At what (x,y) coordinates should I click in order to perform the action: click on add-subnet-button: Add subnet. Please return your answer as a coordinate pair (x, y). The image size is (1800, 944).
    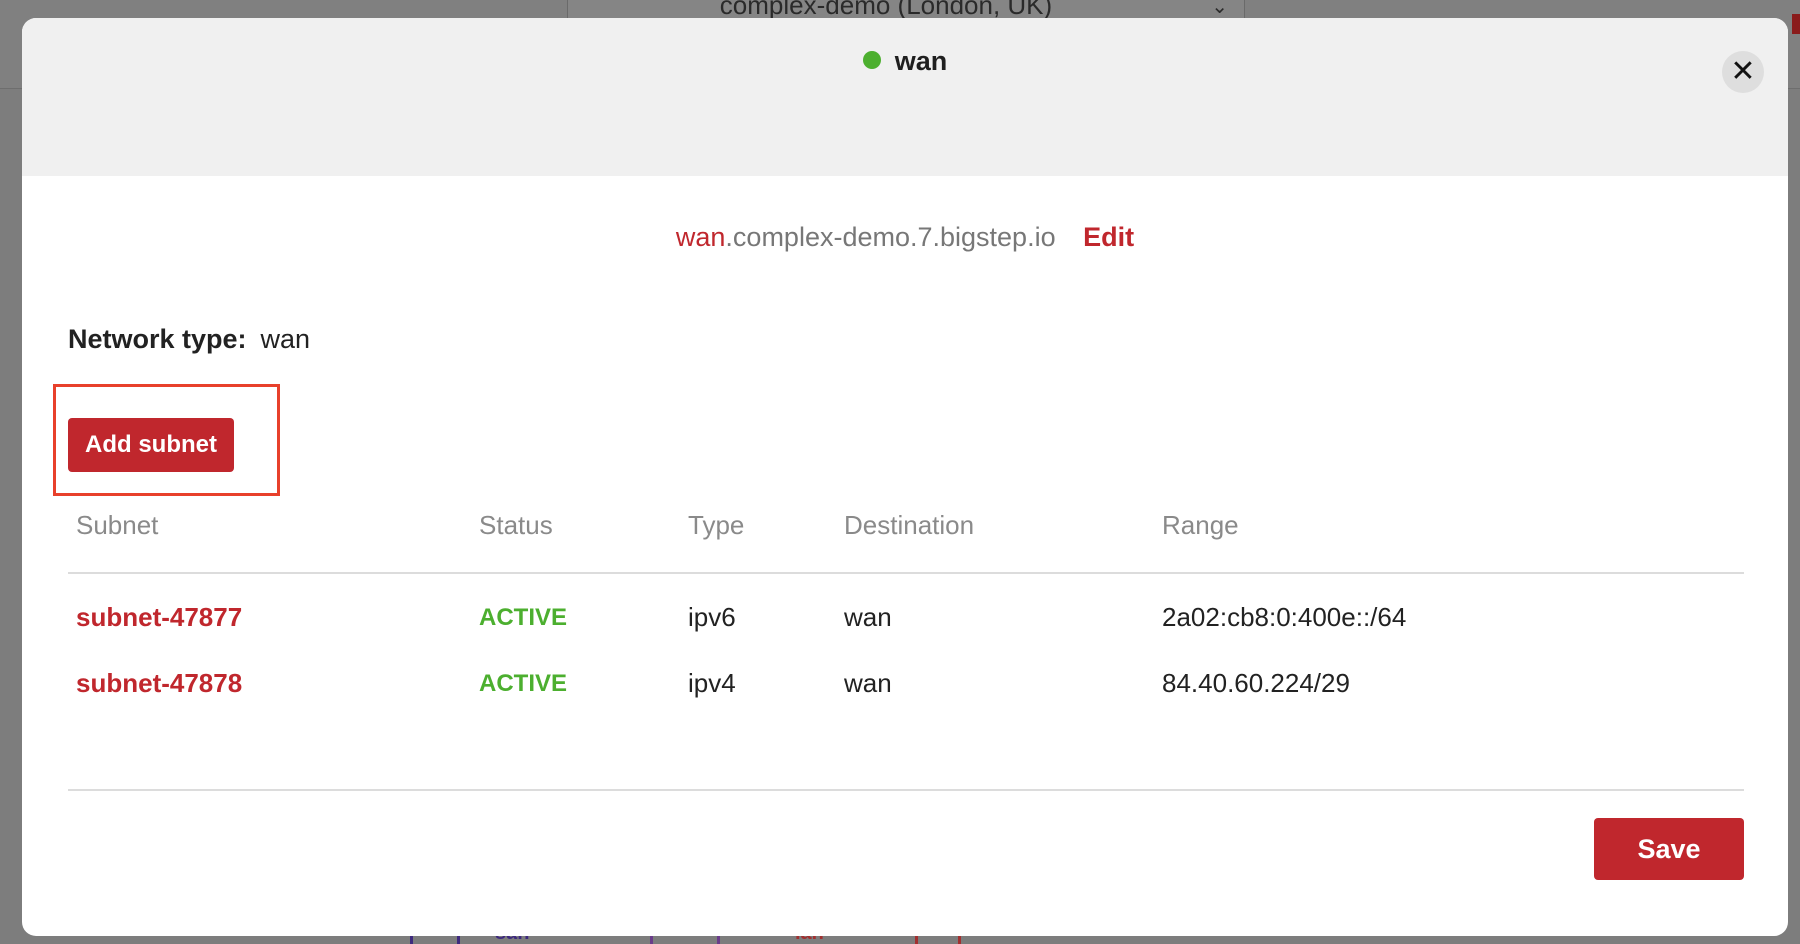
    Looking at the image, I should click on (151, 445).